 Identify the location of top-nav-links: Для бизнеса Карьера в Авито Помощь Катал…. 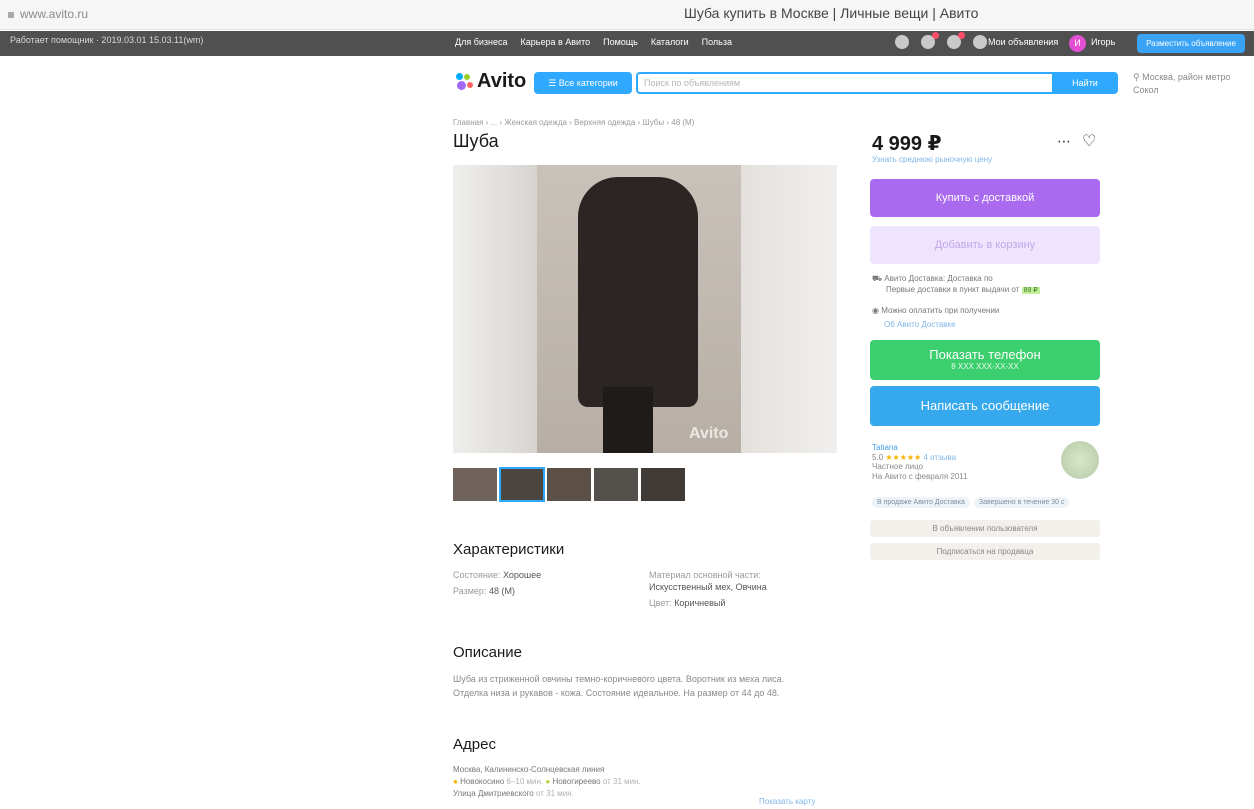
(593, 42).